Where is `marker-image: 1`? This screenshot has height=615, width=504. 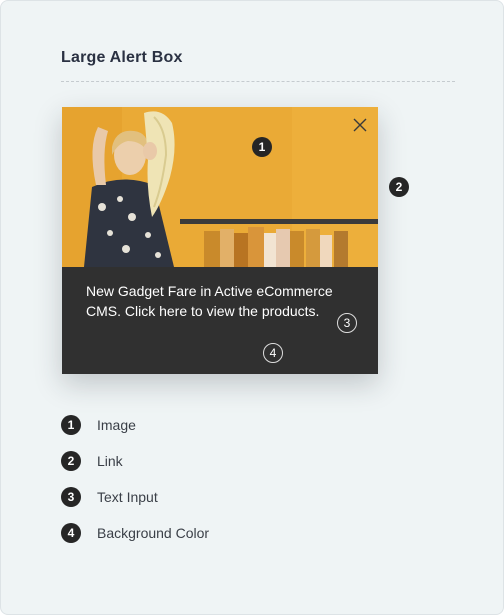
marker-image: 1 is located at coordinates (262, 147).